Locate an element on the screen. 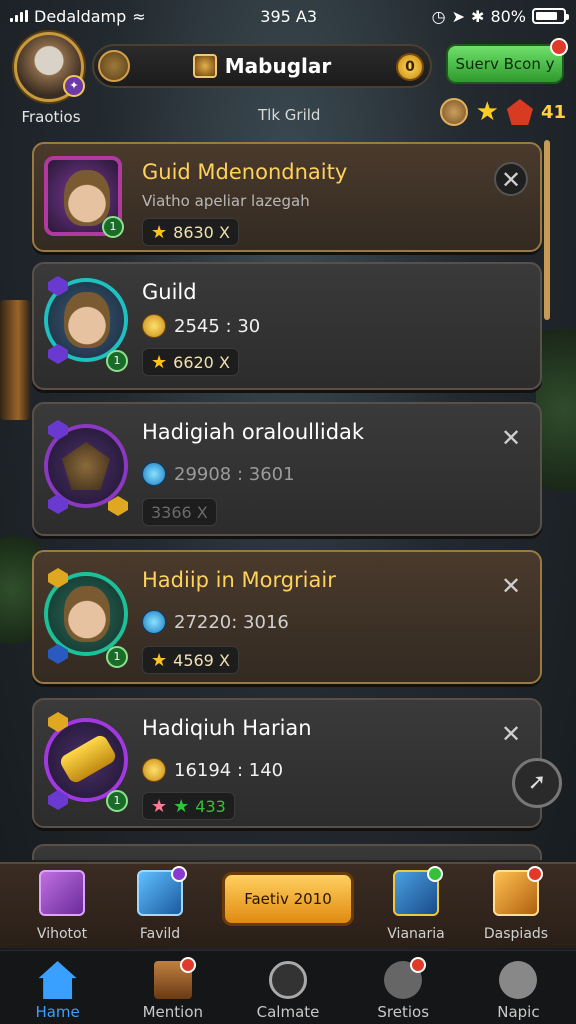 This screenshot has width=576, height=1024. guild-card: 1 Hadiqiuh Harian 16194 : 140 ★ ★ 433 ✕ is located at coordinates (287, 763).